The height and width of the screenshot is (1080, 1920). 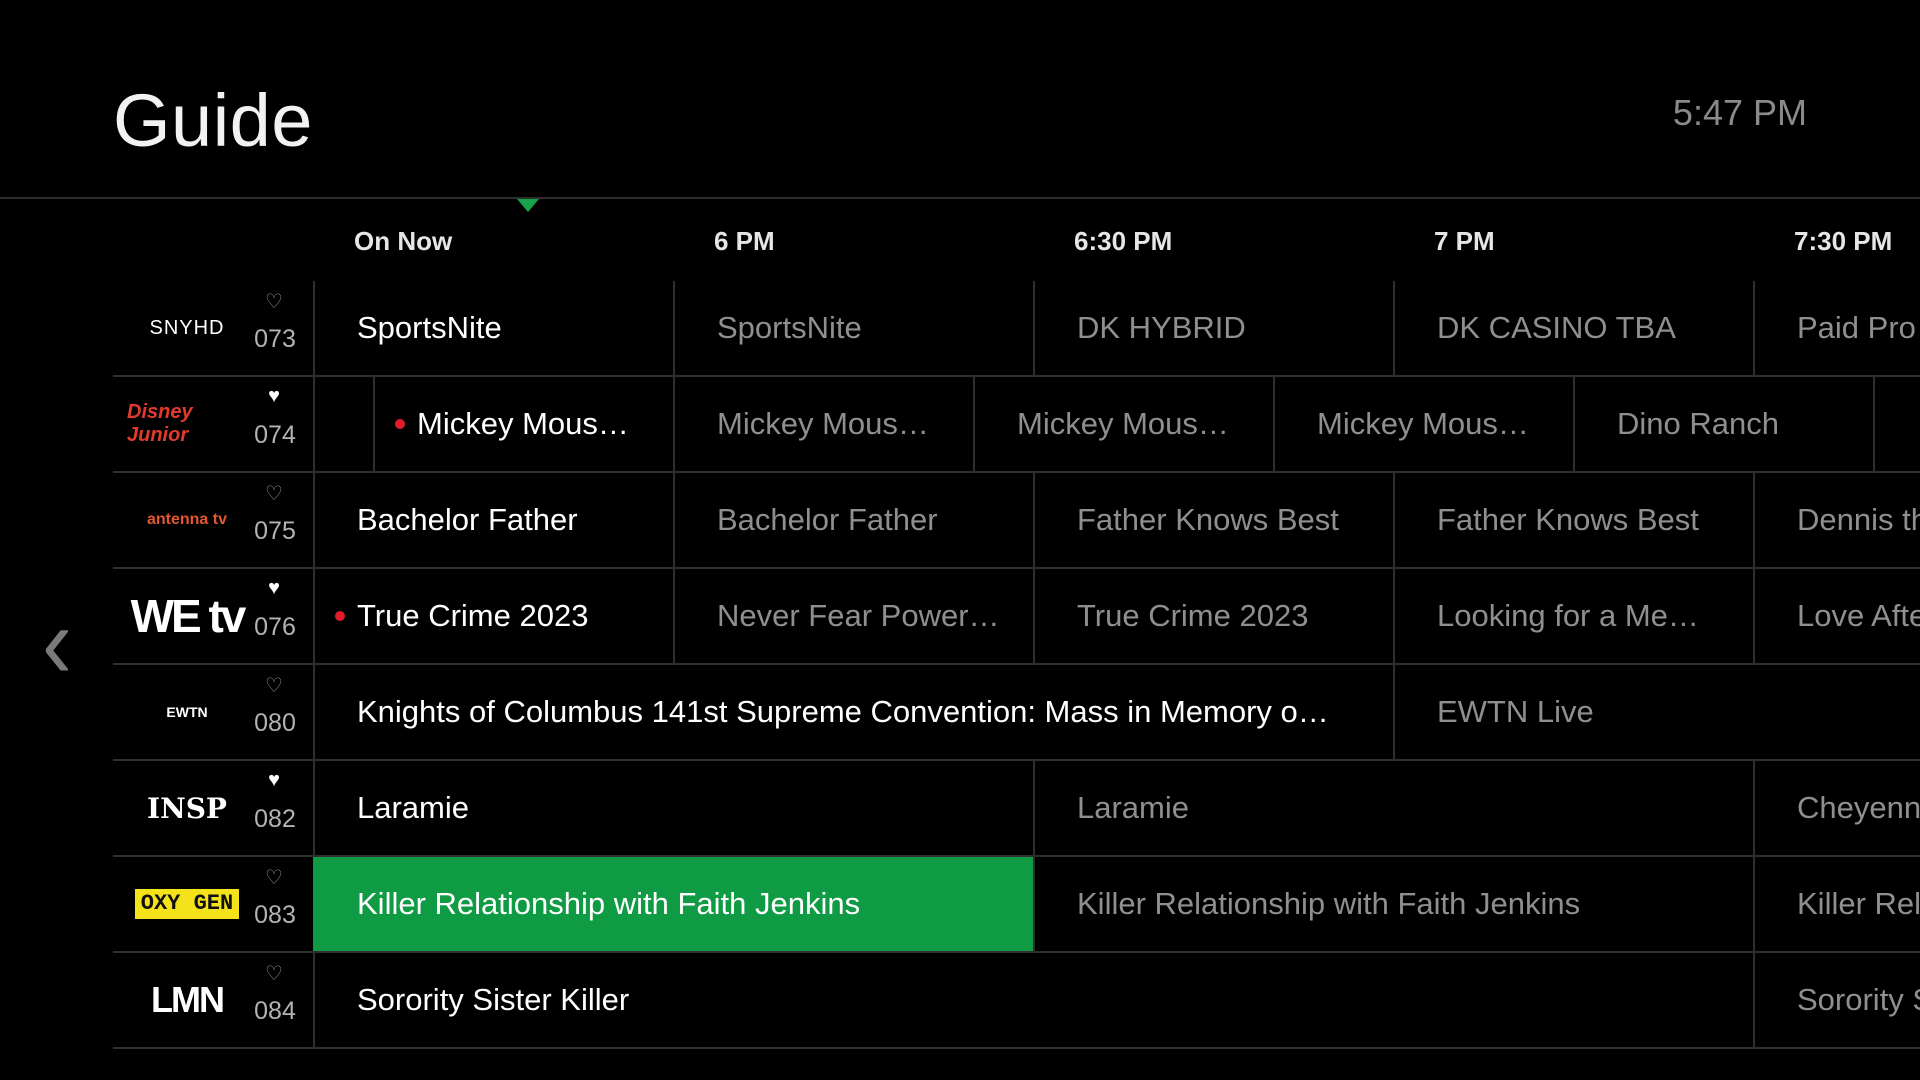 What do you see at coordinates (188, 999) in the screenshot?
I see `channel-logo: LMN` at bounding box center [188, 999].